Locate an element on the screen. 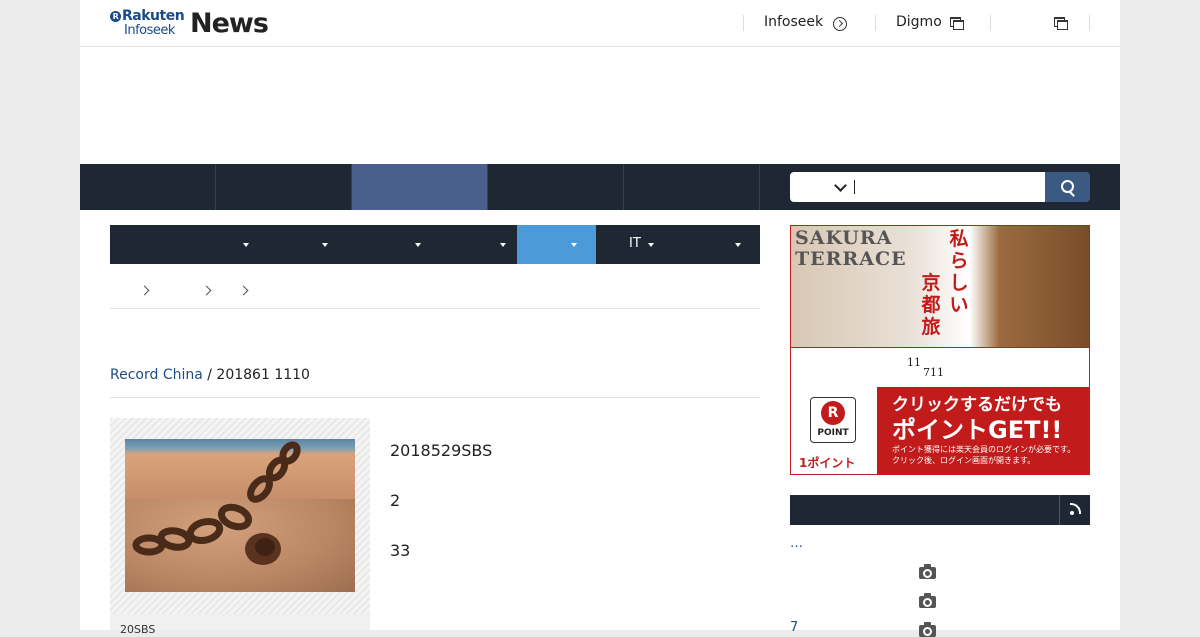  click-line2: ポイントGET!! is located at coordinates (977, 430).